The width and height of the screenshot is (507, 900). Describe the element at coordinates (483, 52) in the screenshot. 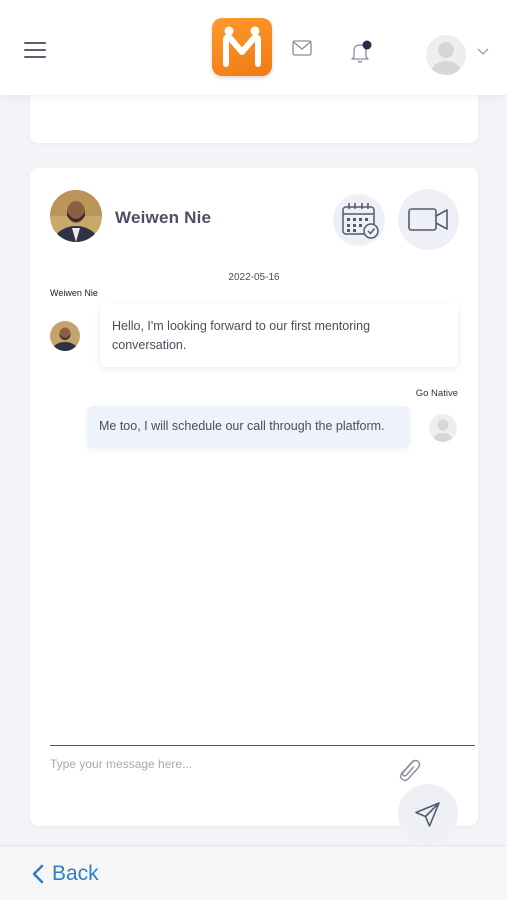

I see `chevron-down-icon` at that location.